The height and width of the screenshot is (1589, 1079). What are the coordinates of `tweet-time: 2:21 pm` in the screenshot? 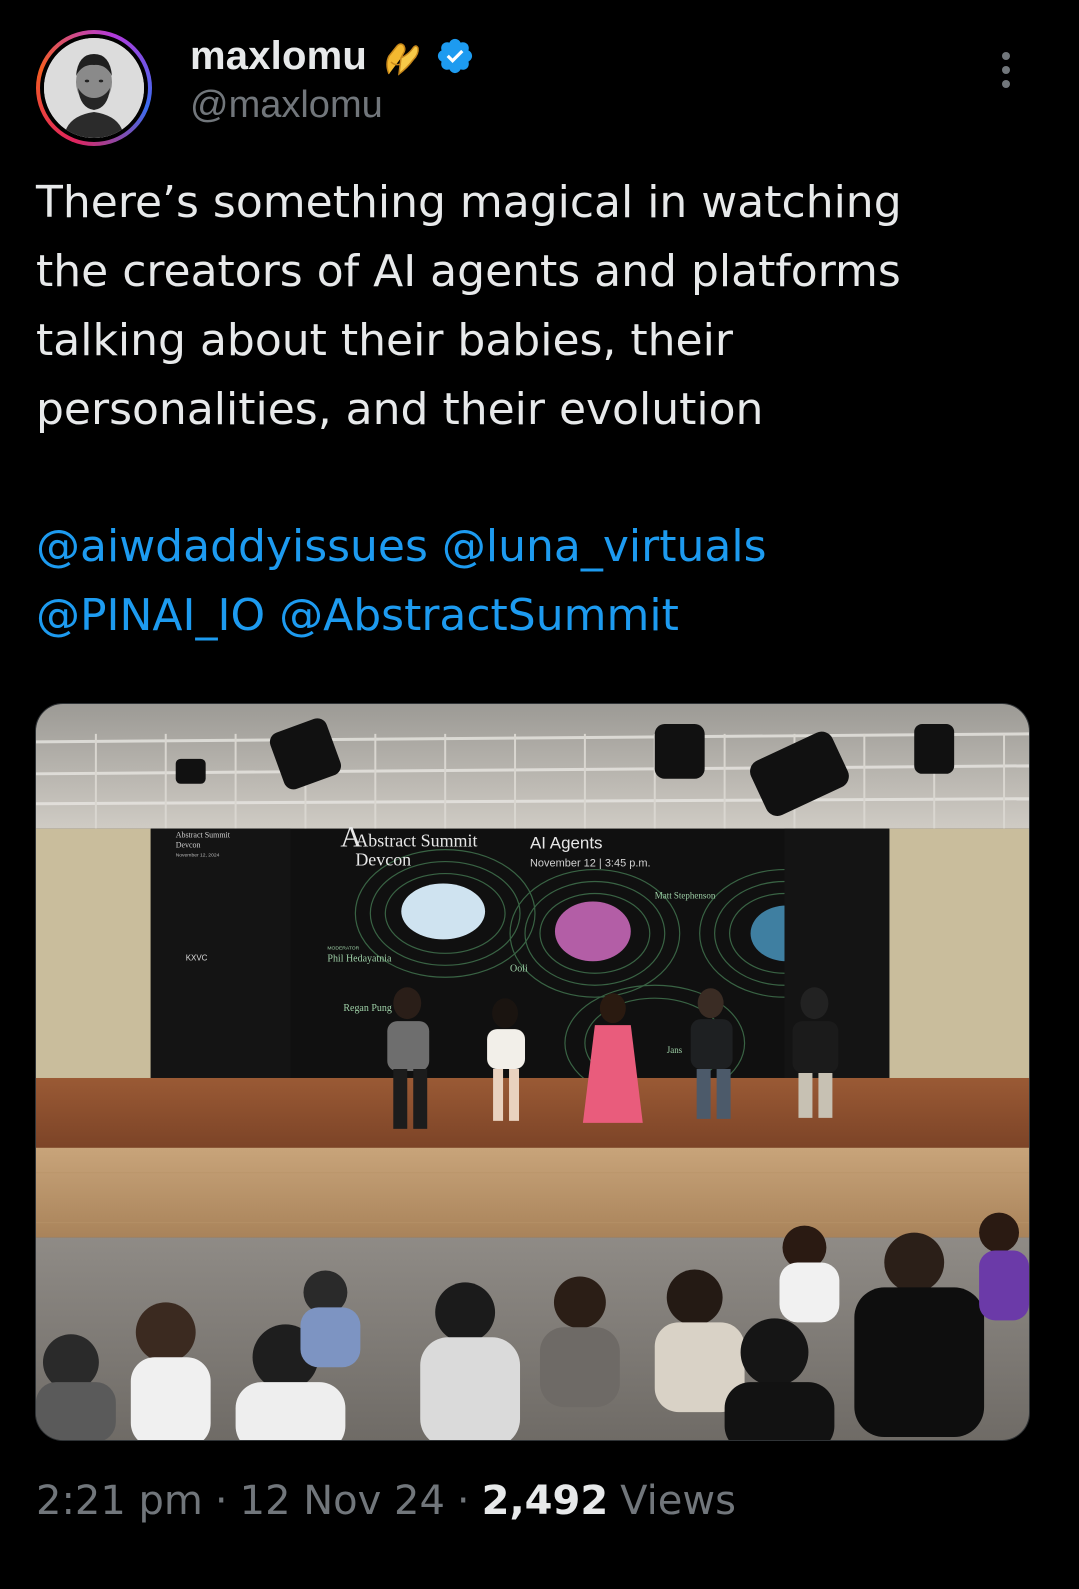 It's located at (119, 1501).